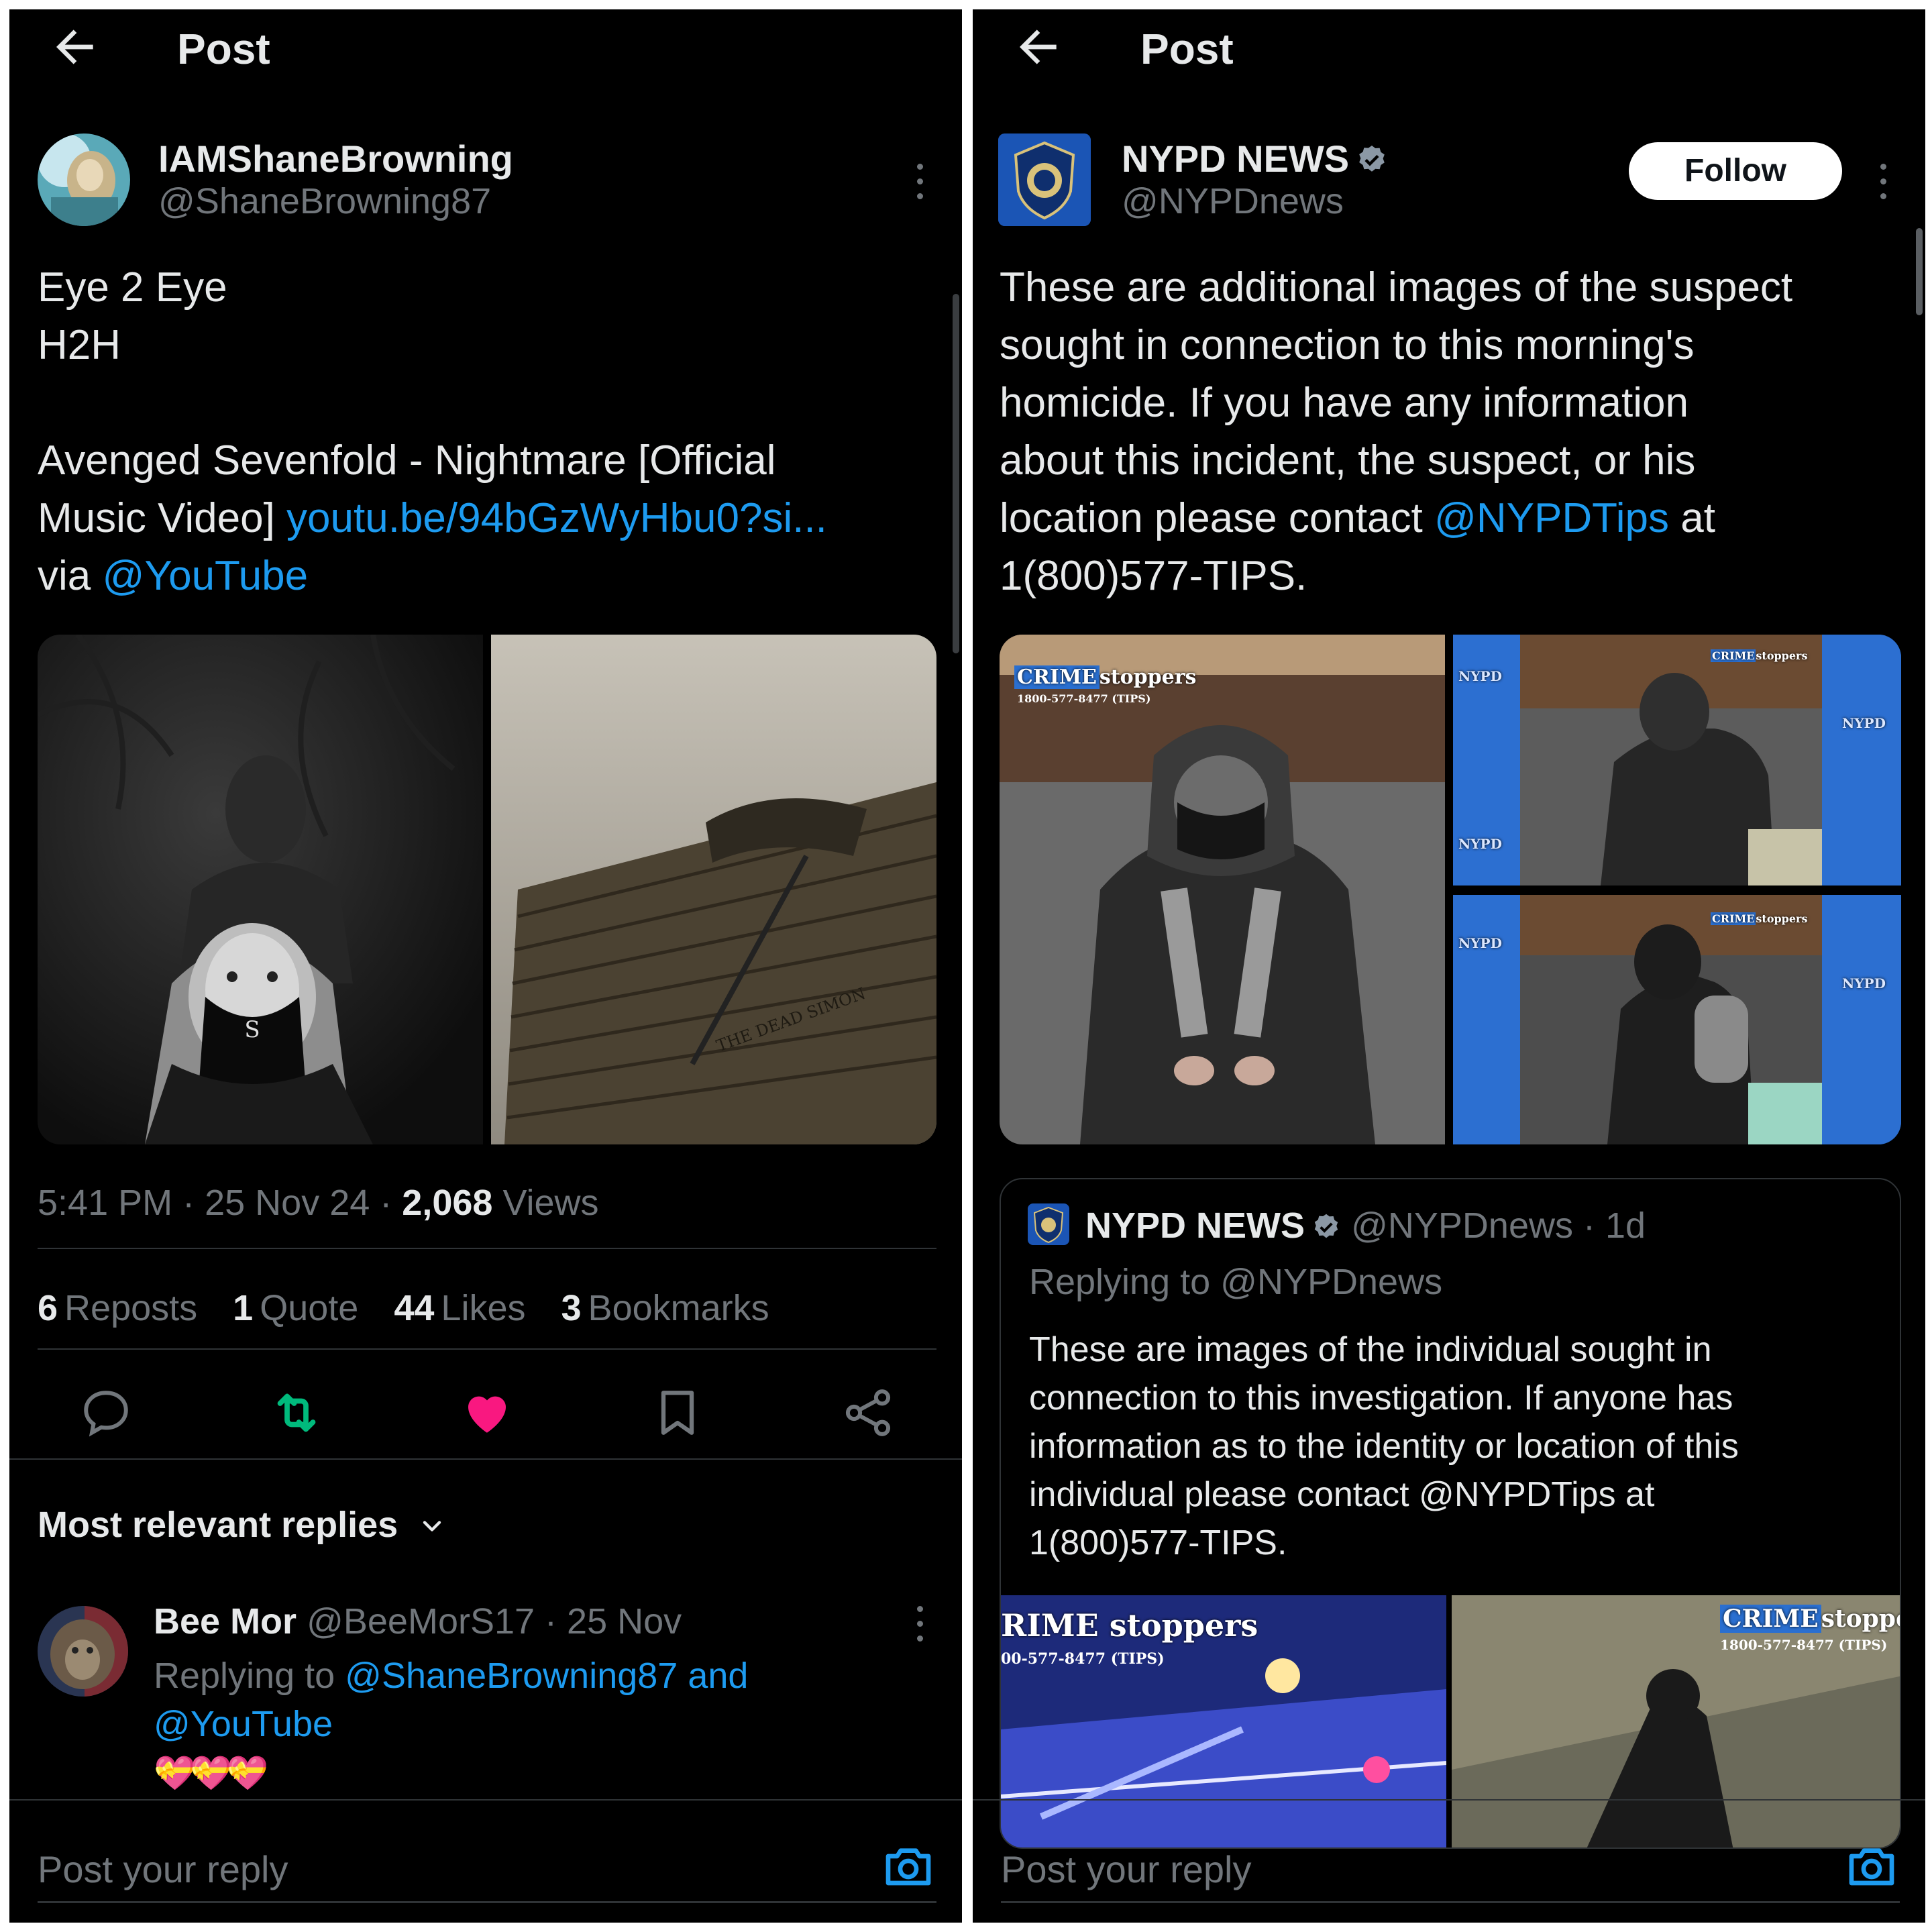  I want to click on quoted-author-name: NYPD NEWS, so click(1195, 1225).